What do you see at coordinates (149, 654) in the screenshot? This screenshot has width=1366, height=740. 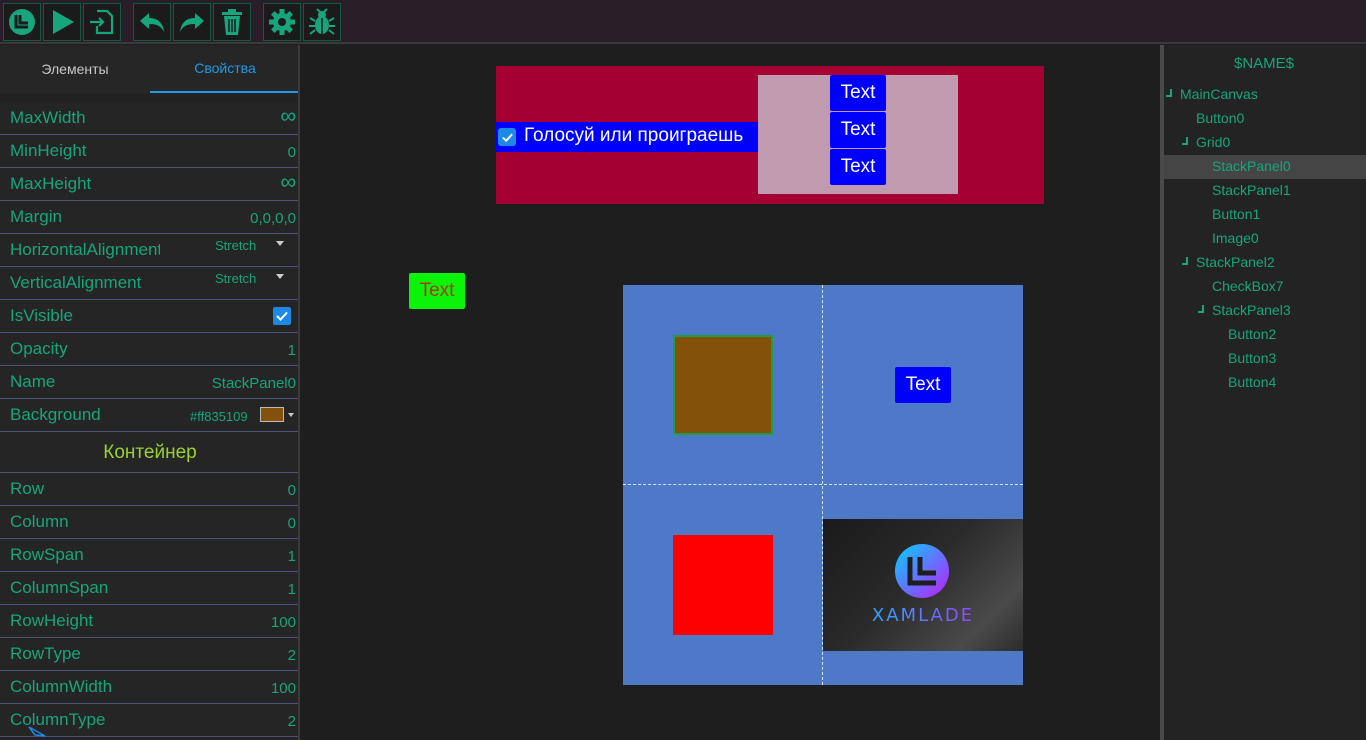 I see `prop-row-rowtype: RowType 2` at bounding box center [149, 654].